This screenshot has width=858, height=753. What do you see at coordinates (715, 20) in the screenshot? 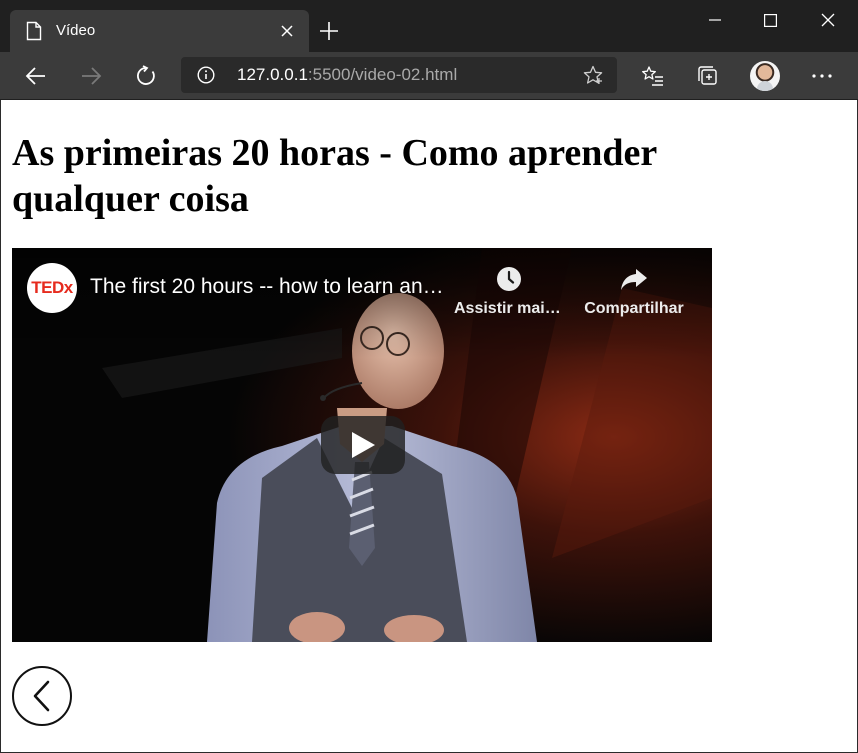
I see `window-minimize-icon` at bounding box center [715, 20].